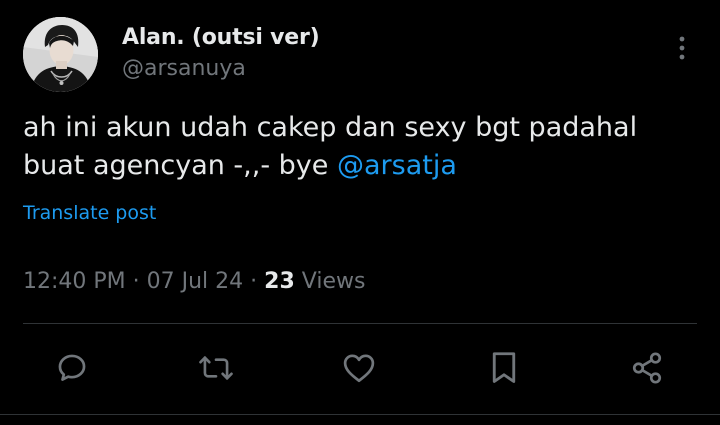 The width and height of the screenshot is (720, 425). What do you see at coordinates (74, 281) in the screenshot?
I see `tweet-time: 12:40 PM` at bounding box center [74, 281].